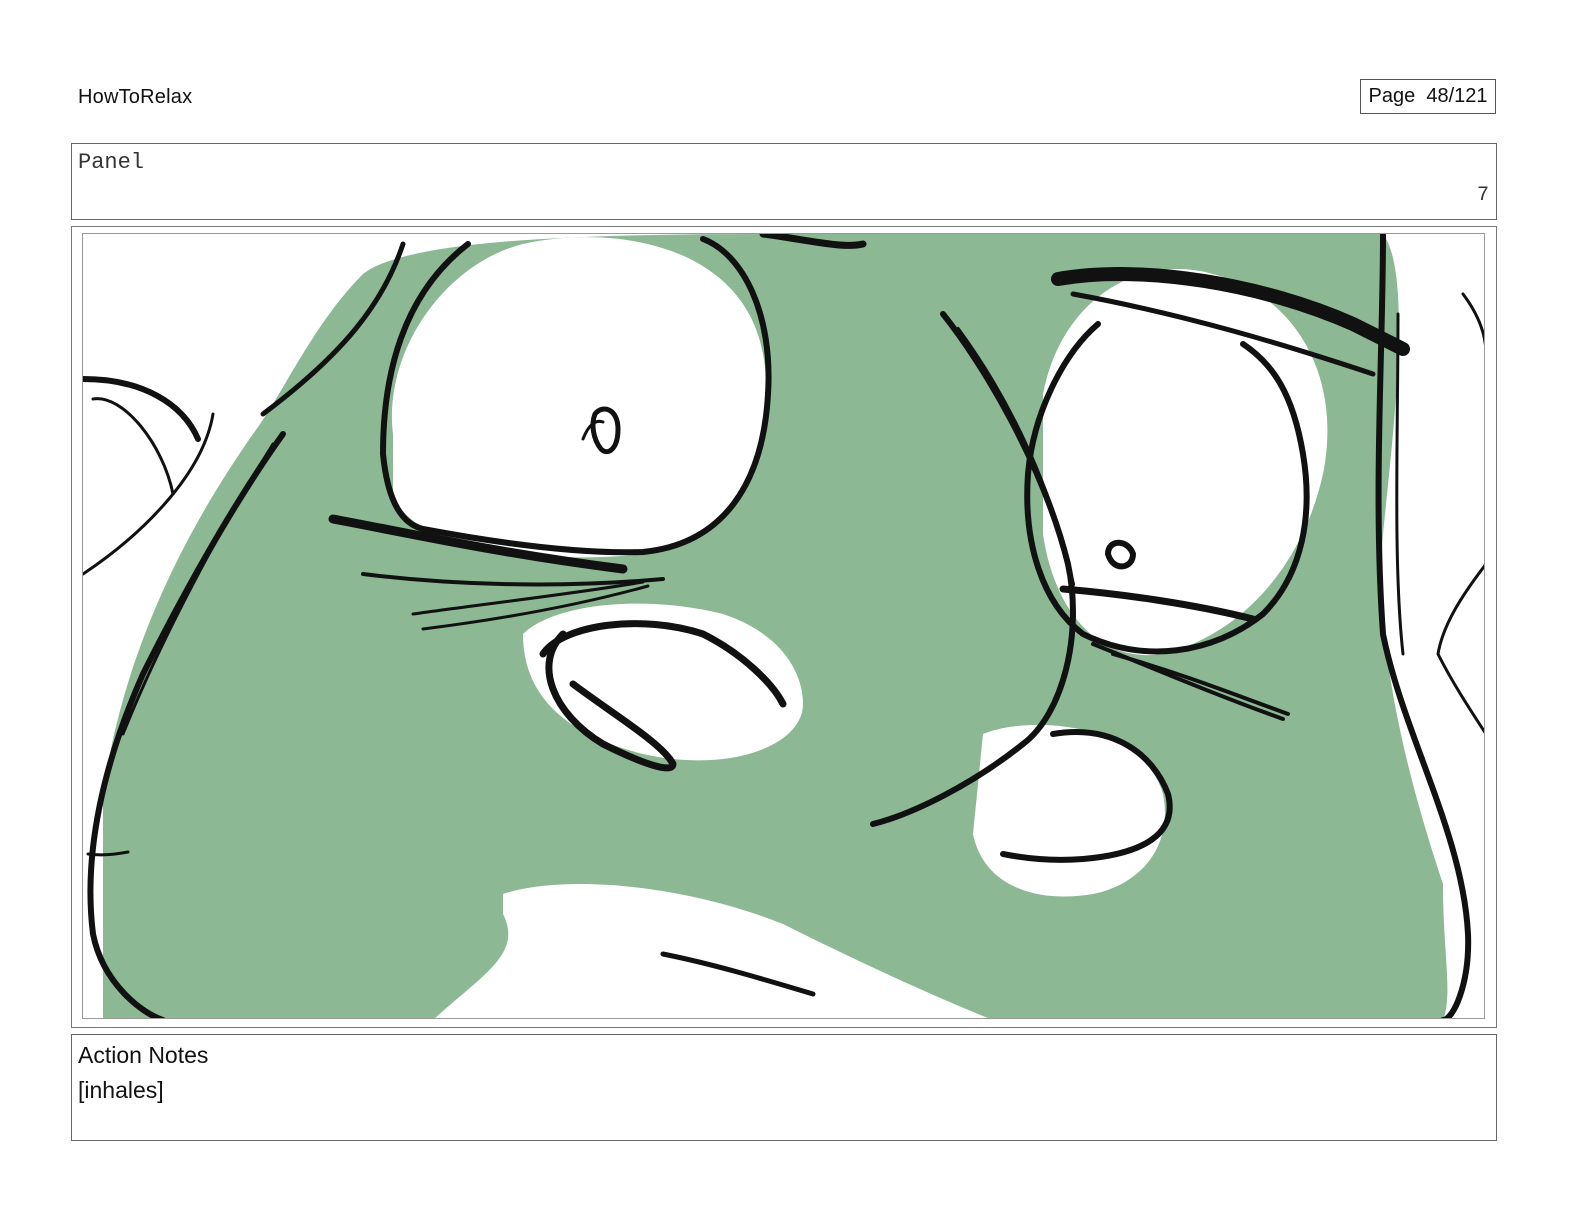  I want to click on panel-number: 7, so click(1482, 195).